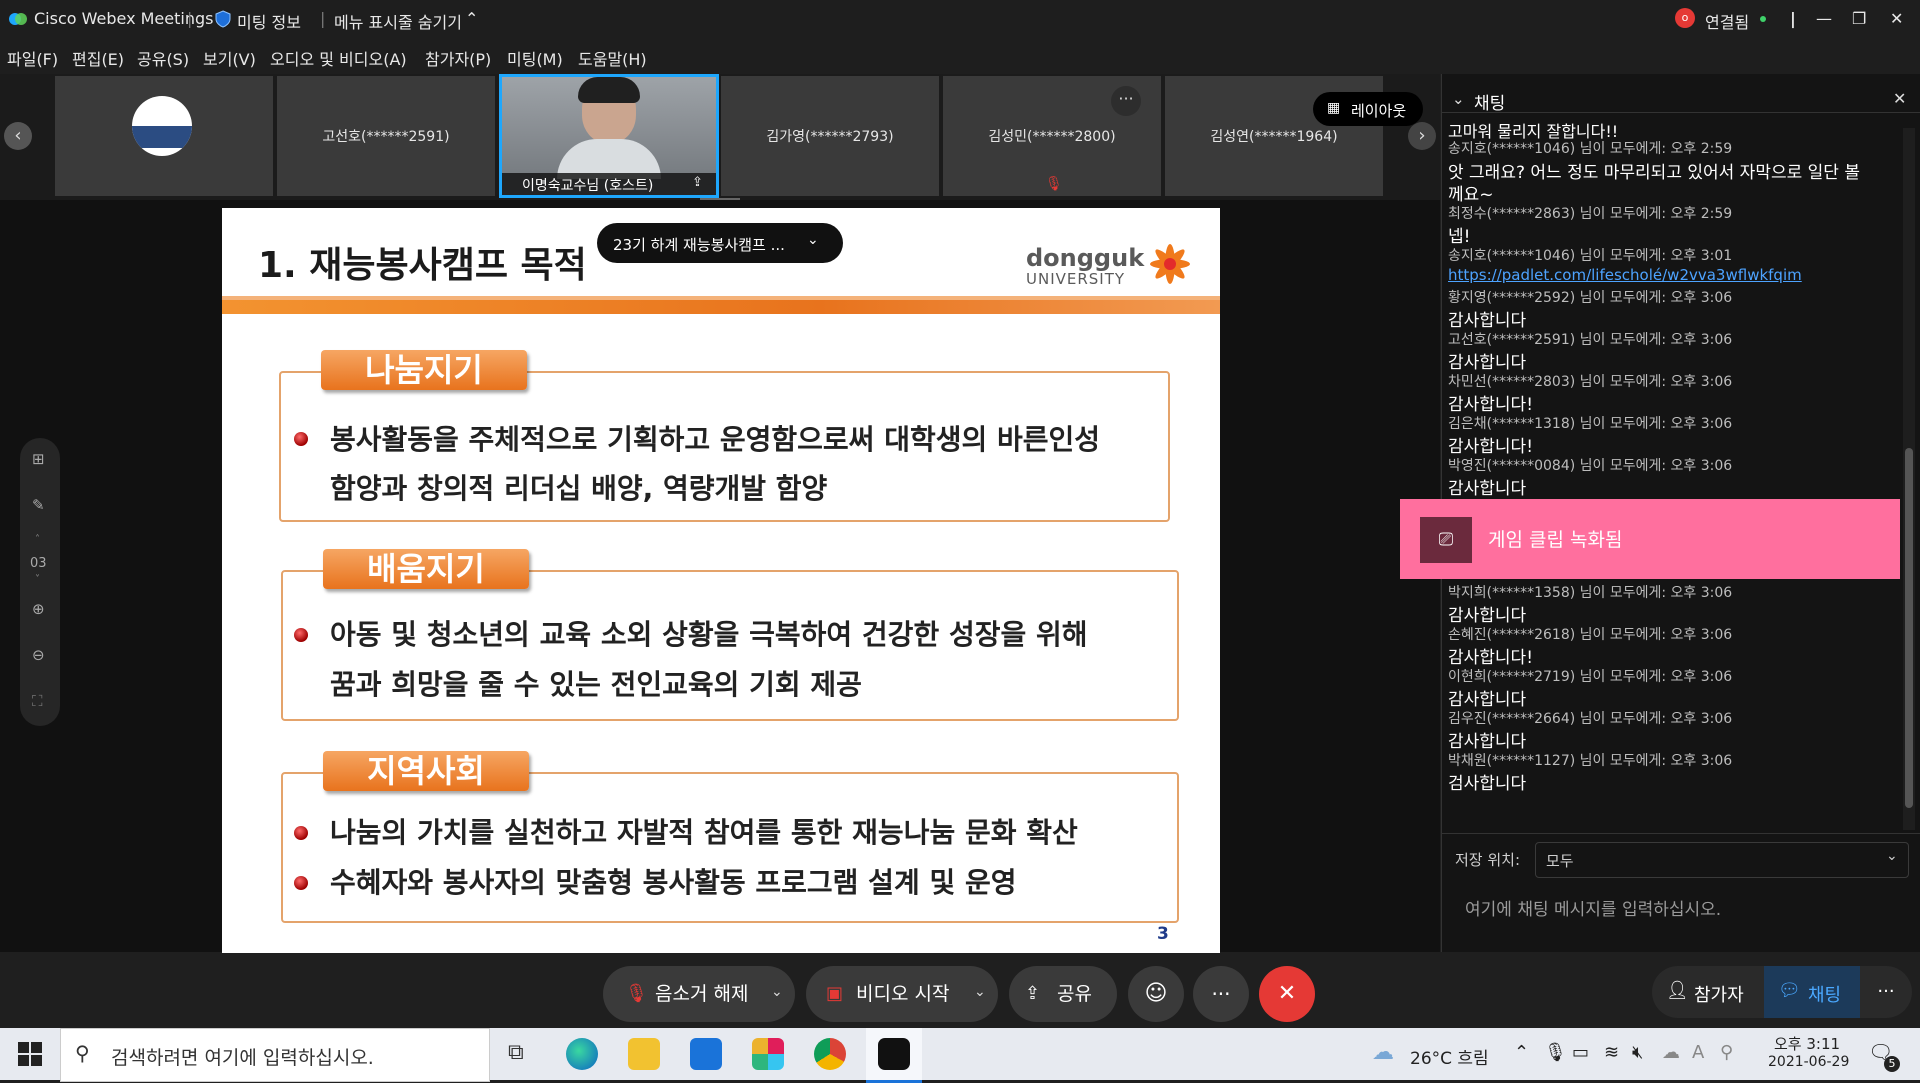 The width and height of the screenshot is (1920, 1083). I want to click on game-clip-icon: ⎚, so click(1446, 540).